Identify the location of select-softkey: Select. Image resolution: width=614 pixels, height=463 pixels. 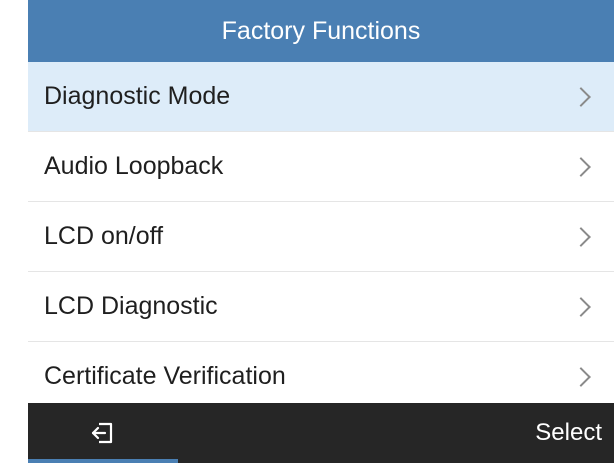
(574, 433).